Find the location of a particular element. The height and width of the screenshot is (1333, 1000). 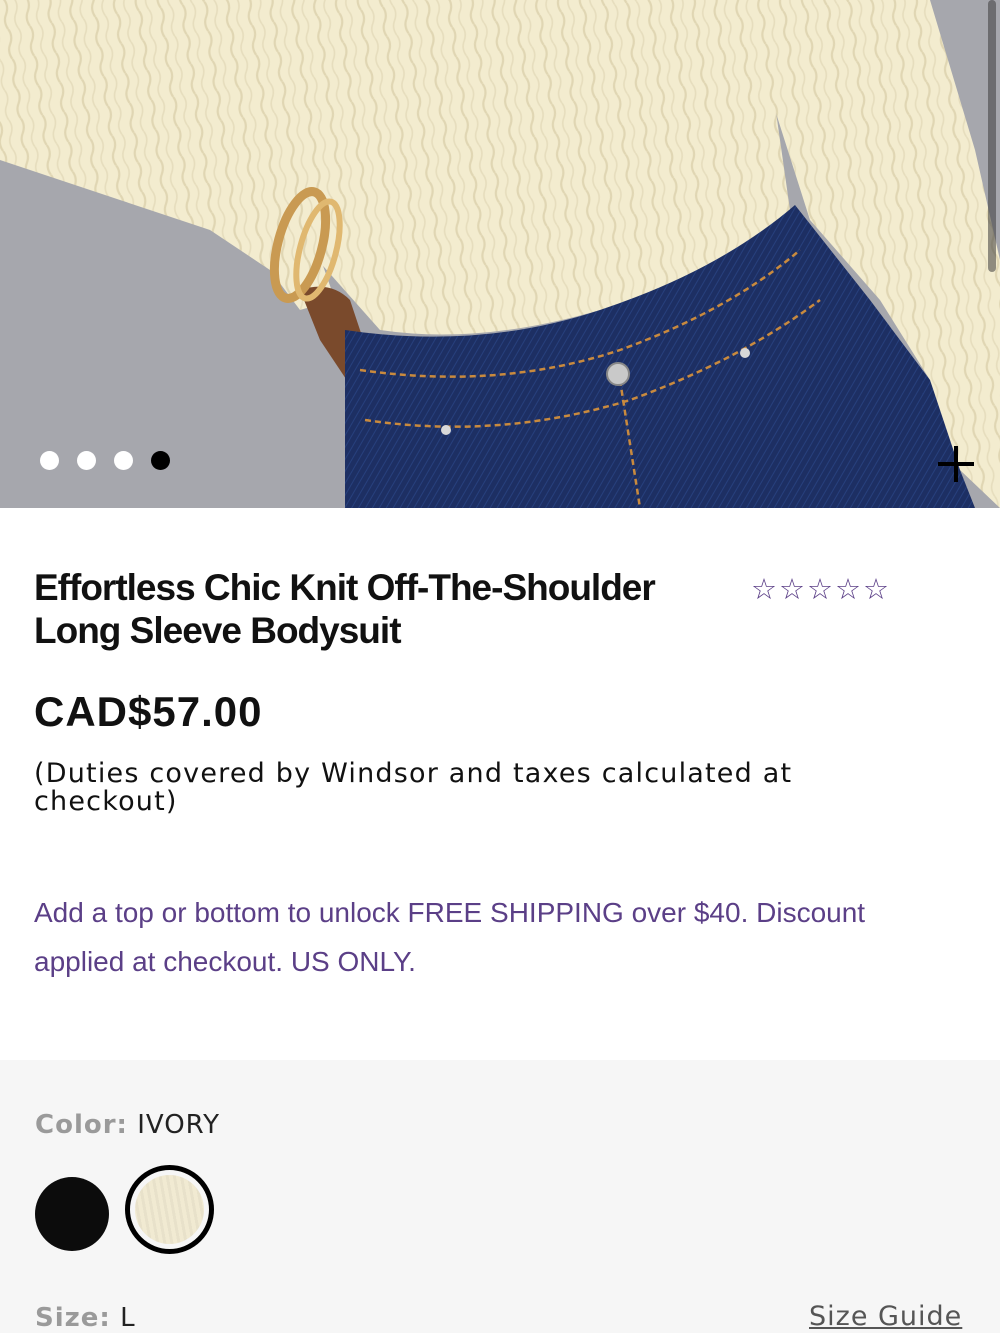

carousel-dots is located at coordinates (105, 460).